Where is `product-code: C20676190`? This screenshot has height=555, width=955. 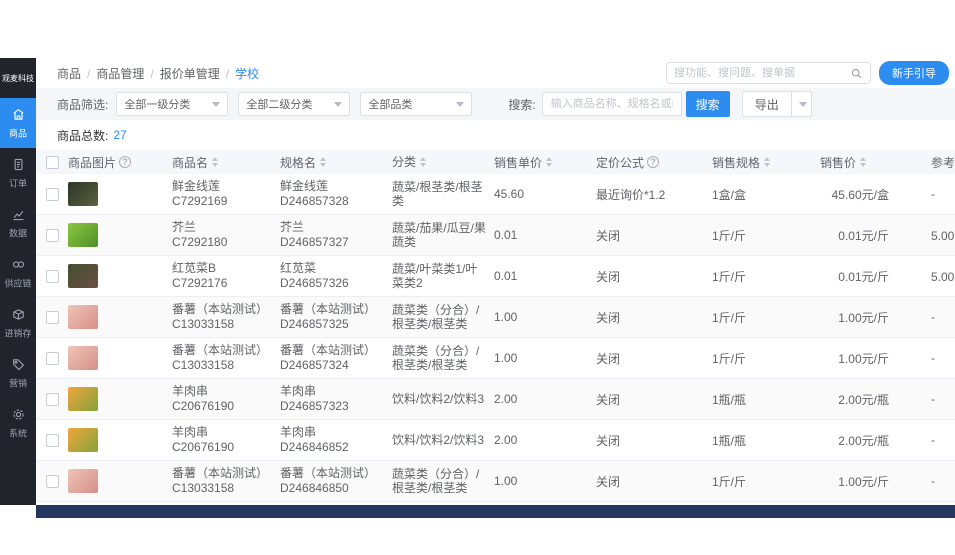
product-code: C20676190 is located at coordinates (203, 406).